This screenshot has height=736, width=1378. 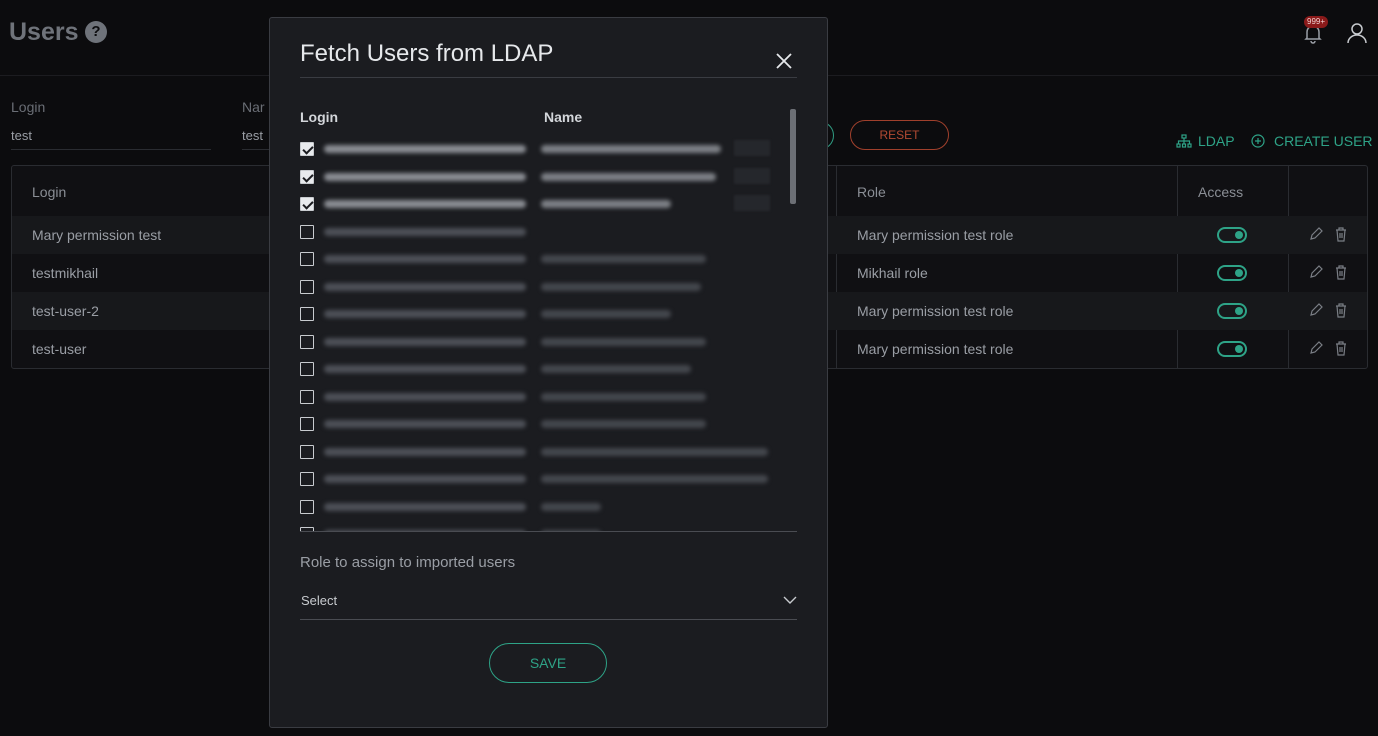 I want to click on close-icon, so click(x=784, y=61).